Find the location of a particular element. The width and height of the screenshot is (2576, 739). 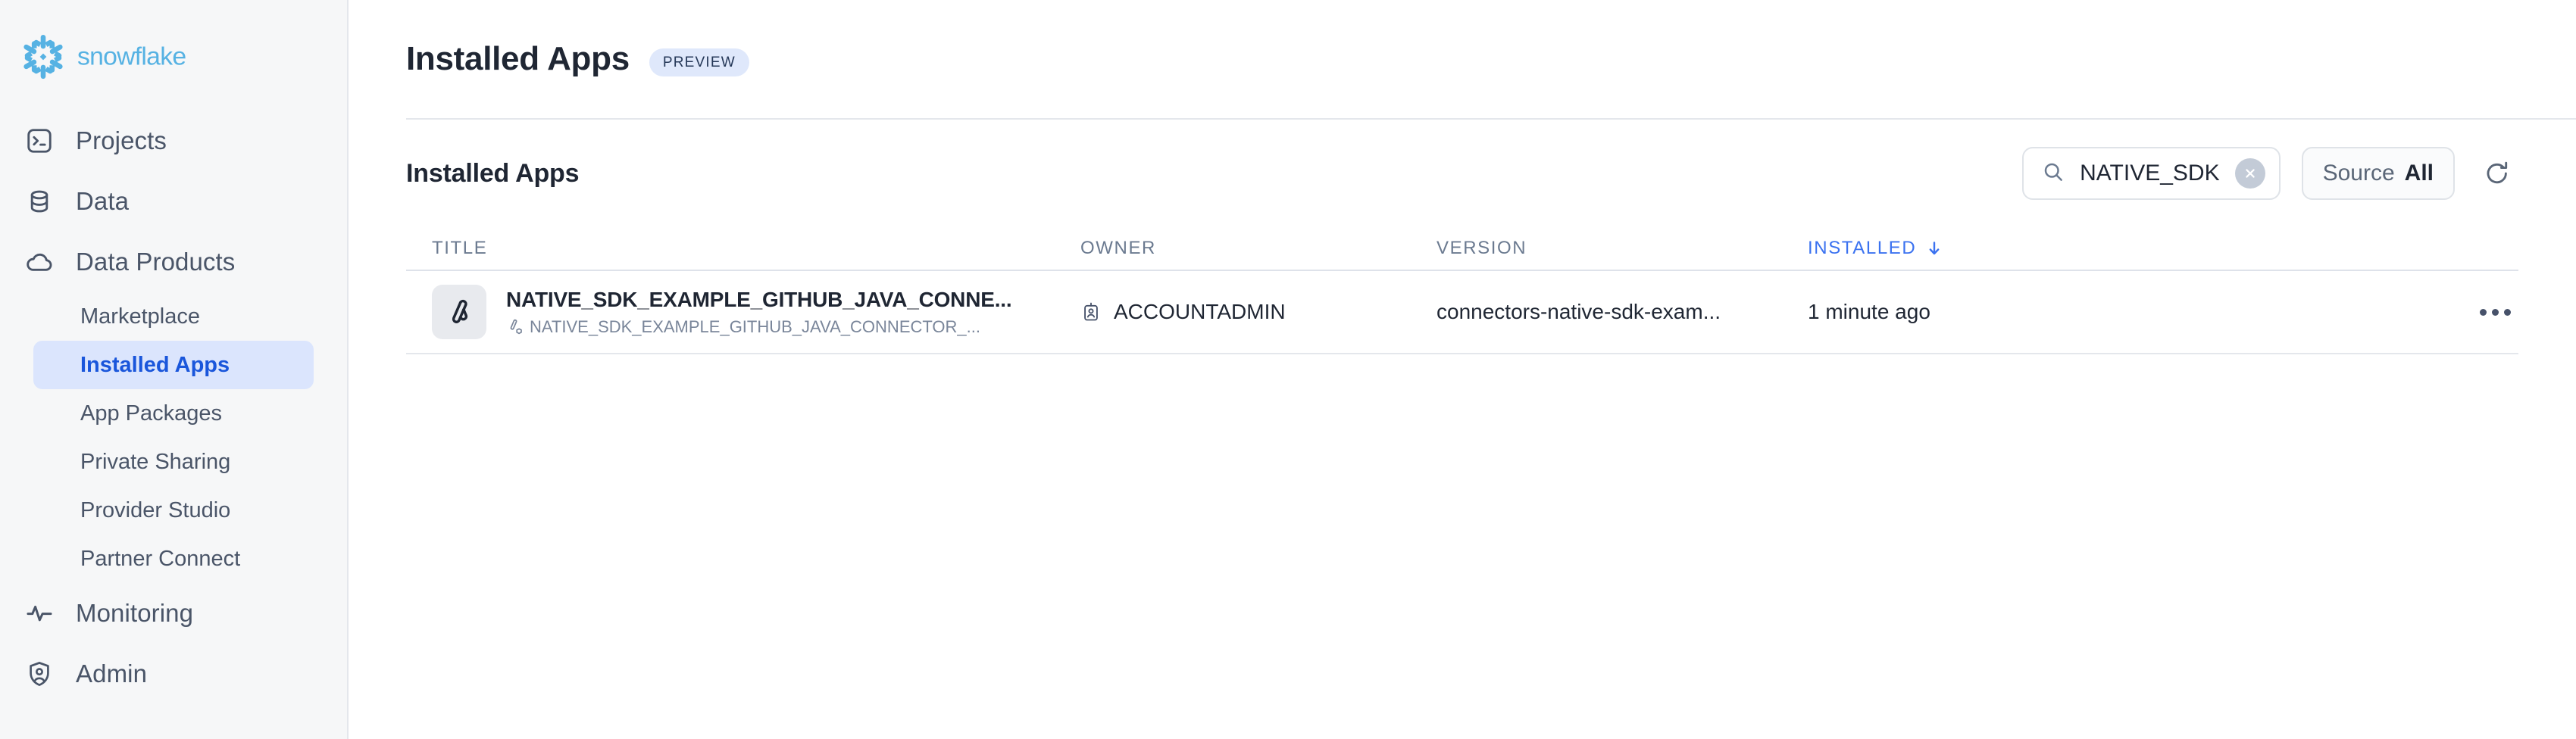

sidebar-item-data-products: Data Products is located at coordinates (174, 262).